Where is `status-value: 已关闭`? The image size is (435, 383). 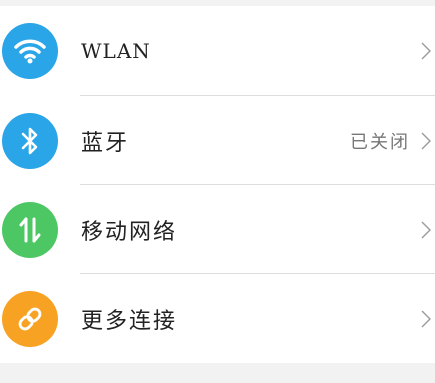
status-value: 已关闭 is located at coordinates (380, 142).